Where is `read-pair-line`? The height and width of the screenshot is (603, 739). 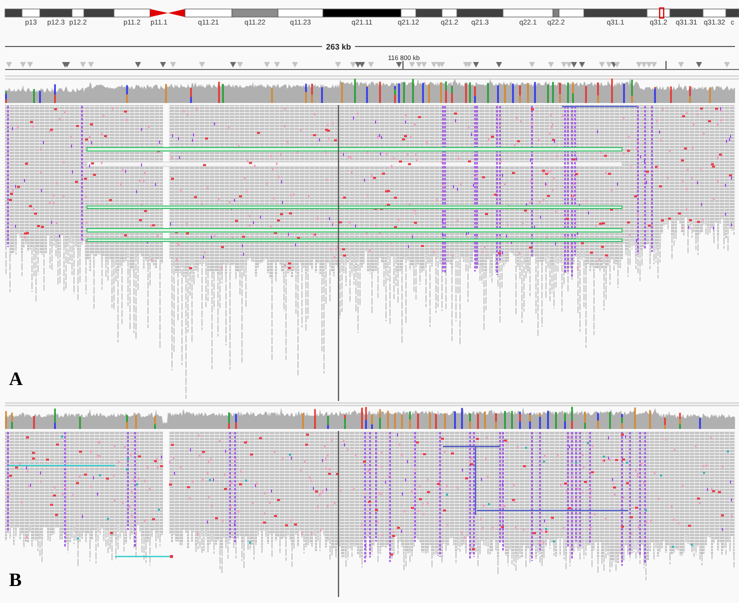 read-pair-line is located at coordinates (144, 556).